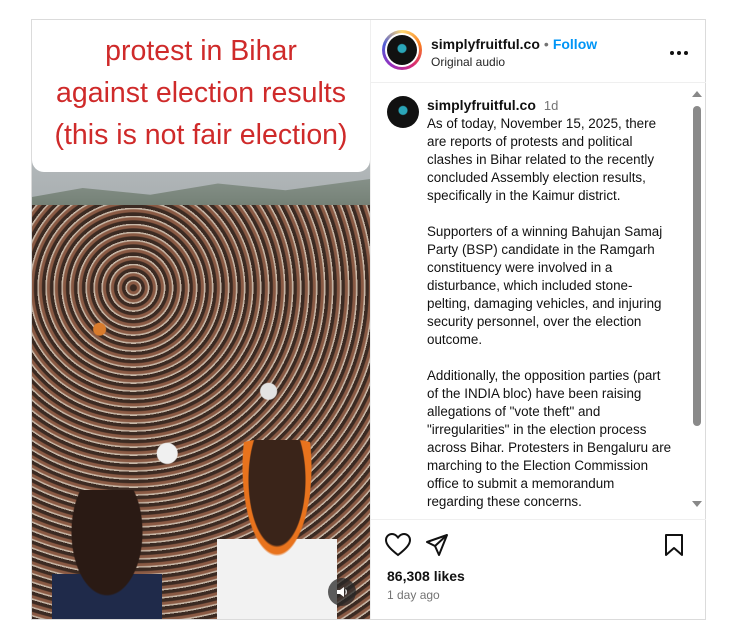  I want to click on follow-button: Follow, so click(575, 44).